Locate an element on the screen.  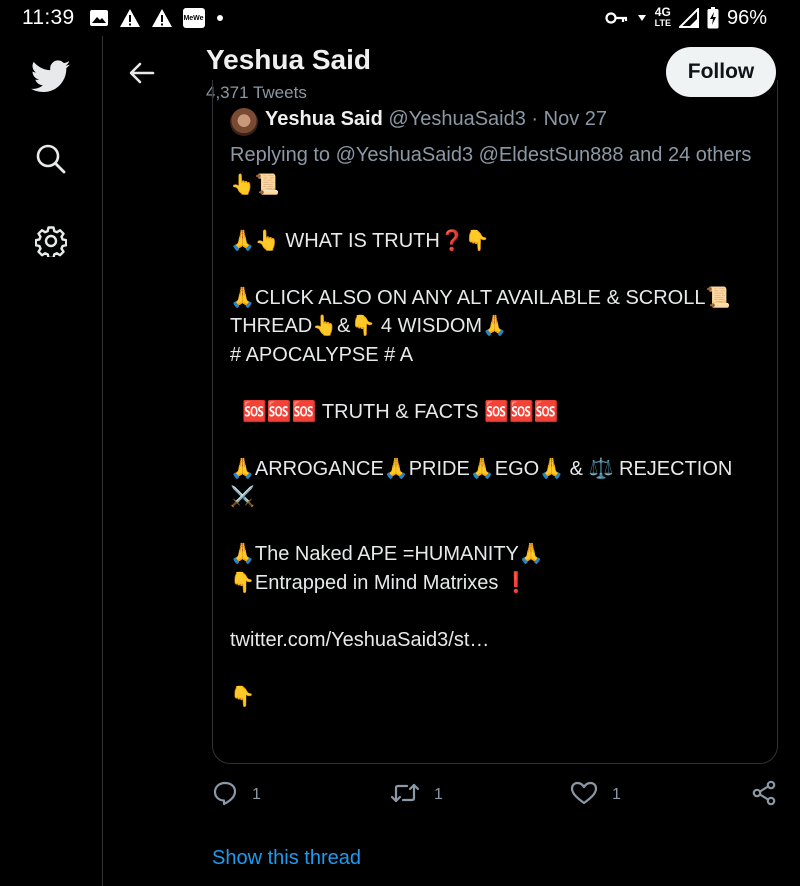
reply-icon is located at coordinates (225, 795).